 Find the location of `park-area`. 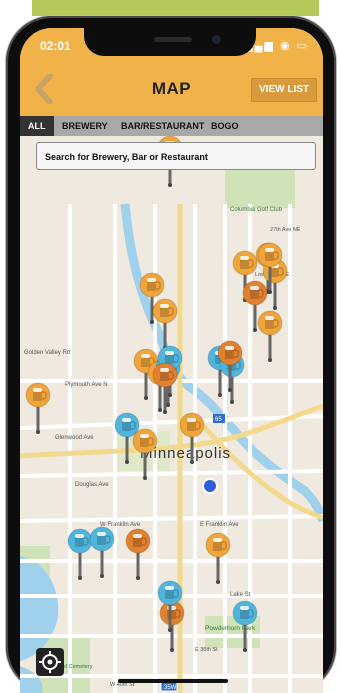

park-area is located at coordinates (260, 186).